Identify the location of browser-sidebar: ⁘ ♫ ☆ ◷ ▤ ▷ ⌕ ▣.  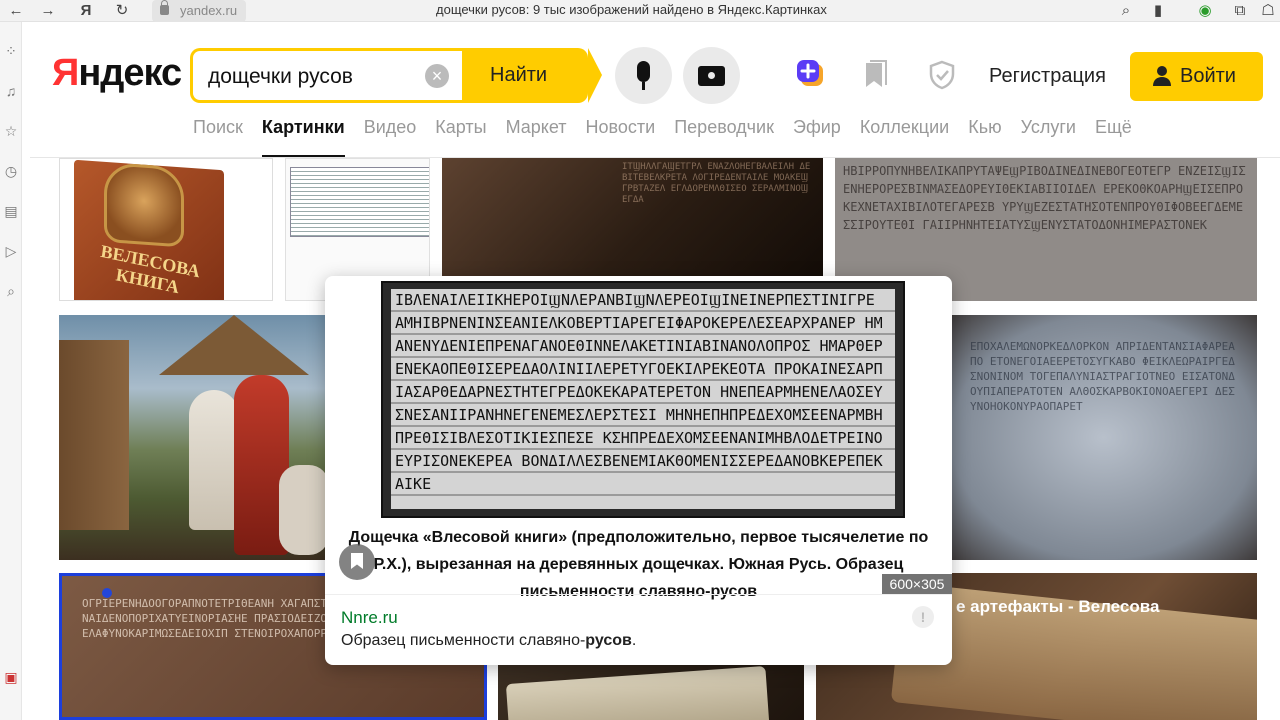
(11, 371).